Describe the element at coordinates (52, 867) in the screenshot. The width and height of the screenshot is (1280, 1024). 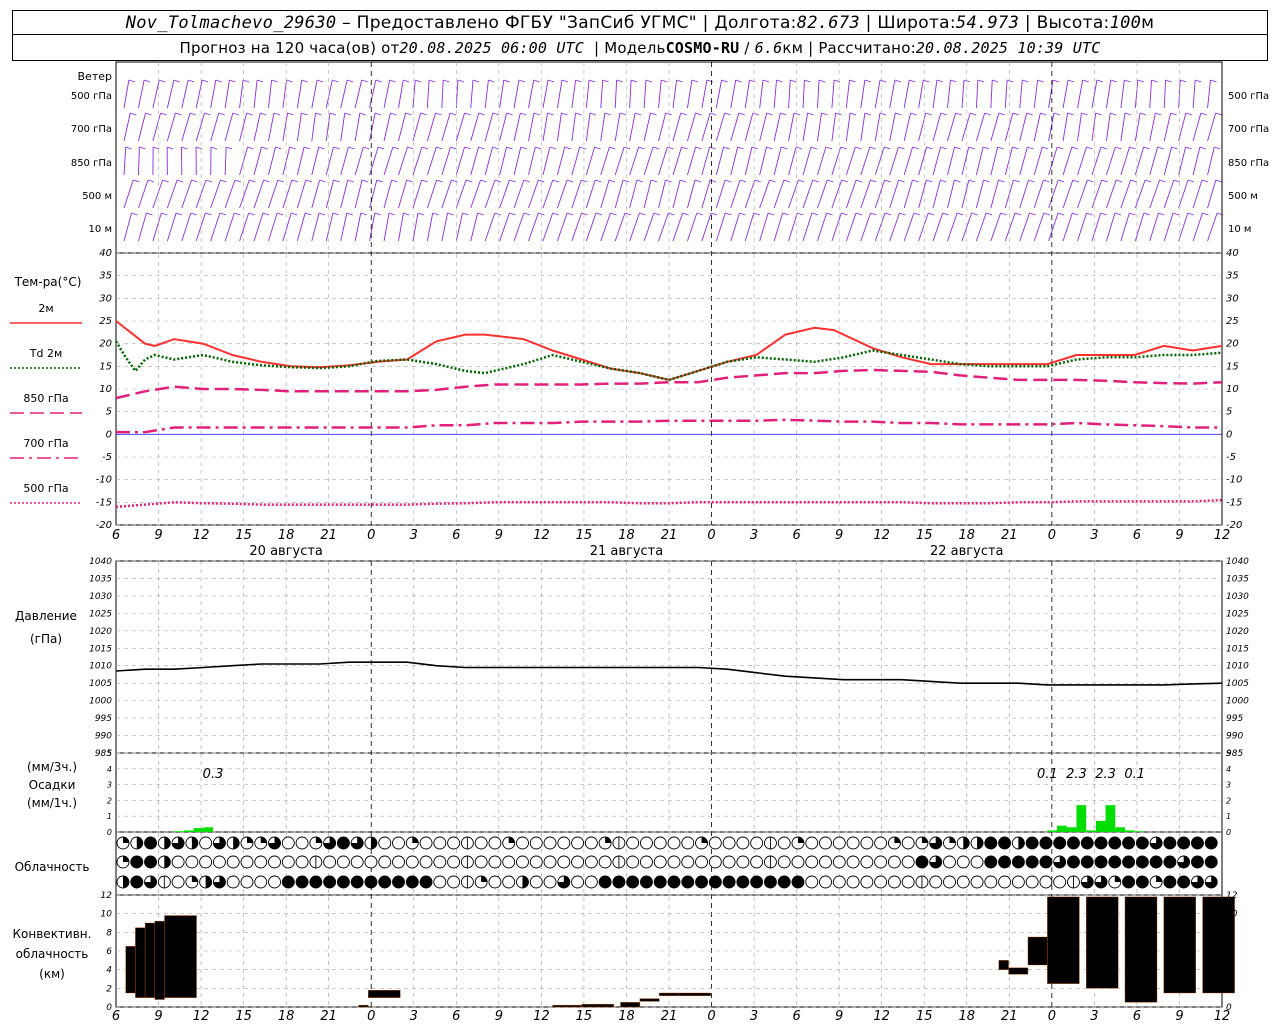
I see `cloud-title: Облачность` at that location.